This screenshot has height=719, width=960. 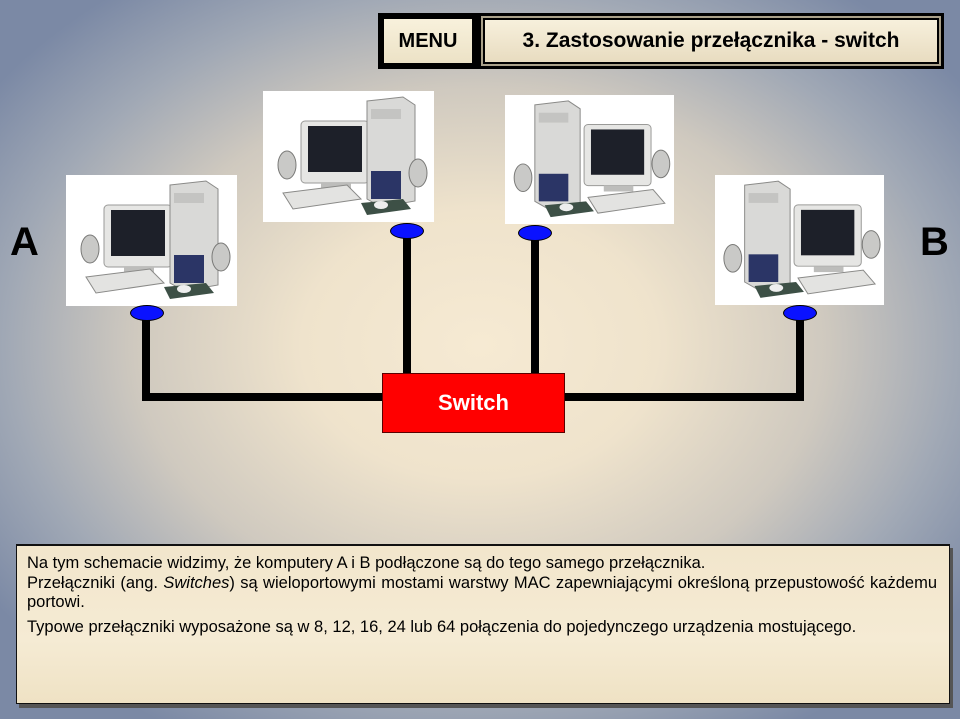 What do you see at coordinates (146, 356) in the screenshot?
I see `cable-a-vertical` at bounding box center [146, 356].